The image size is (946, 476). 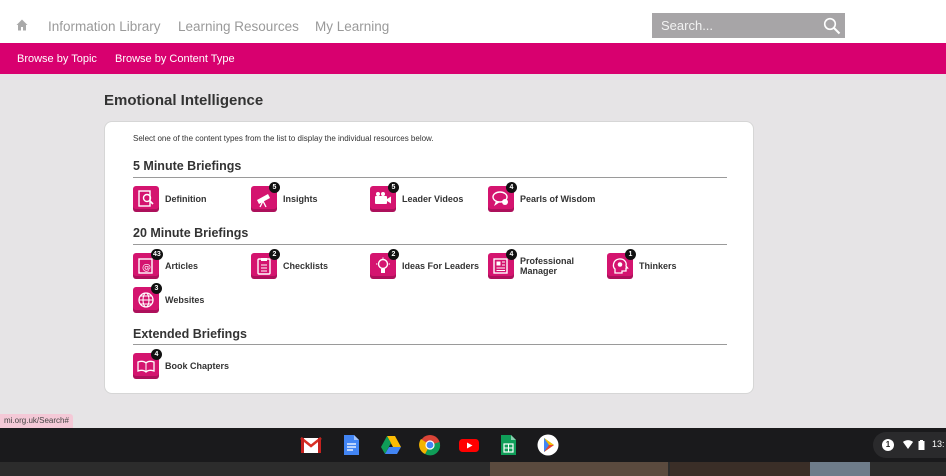 I want to click on content-type-definition: Definition, so click(x=192, y=199).